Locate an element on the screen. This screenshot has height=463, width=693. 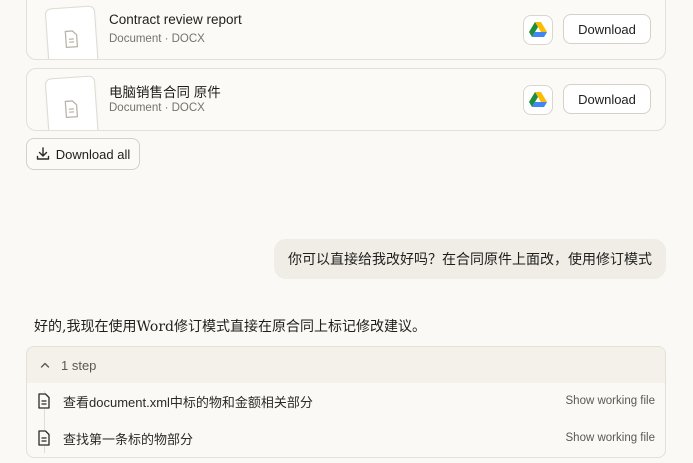
chevron-up-icon is located at coordinates (45, 365).